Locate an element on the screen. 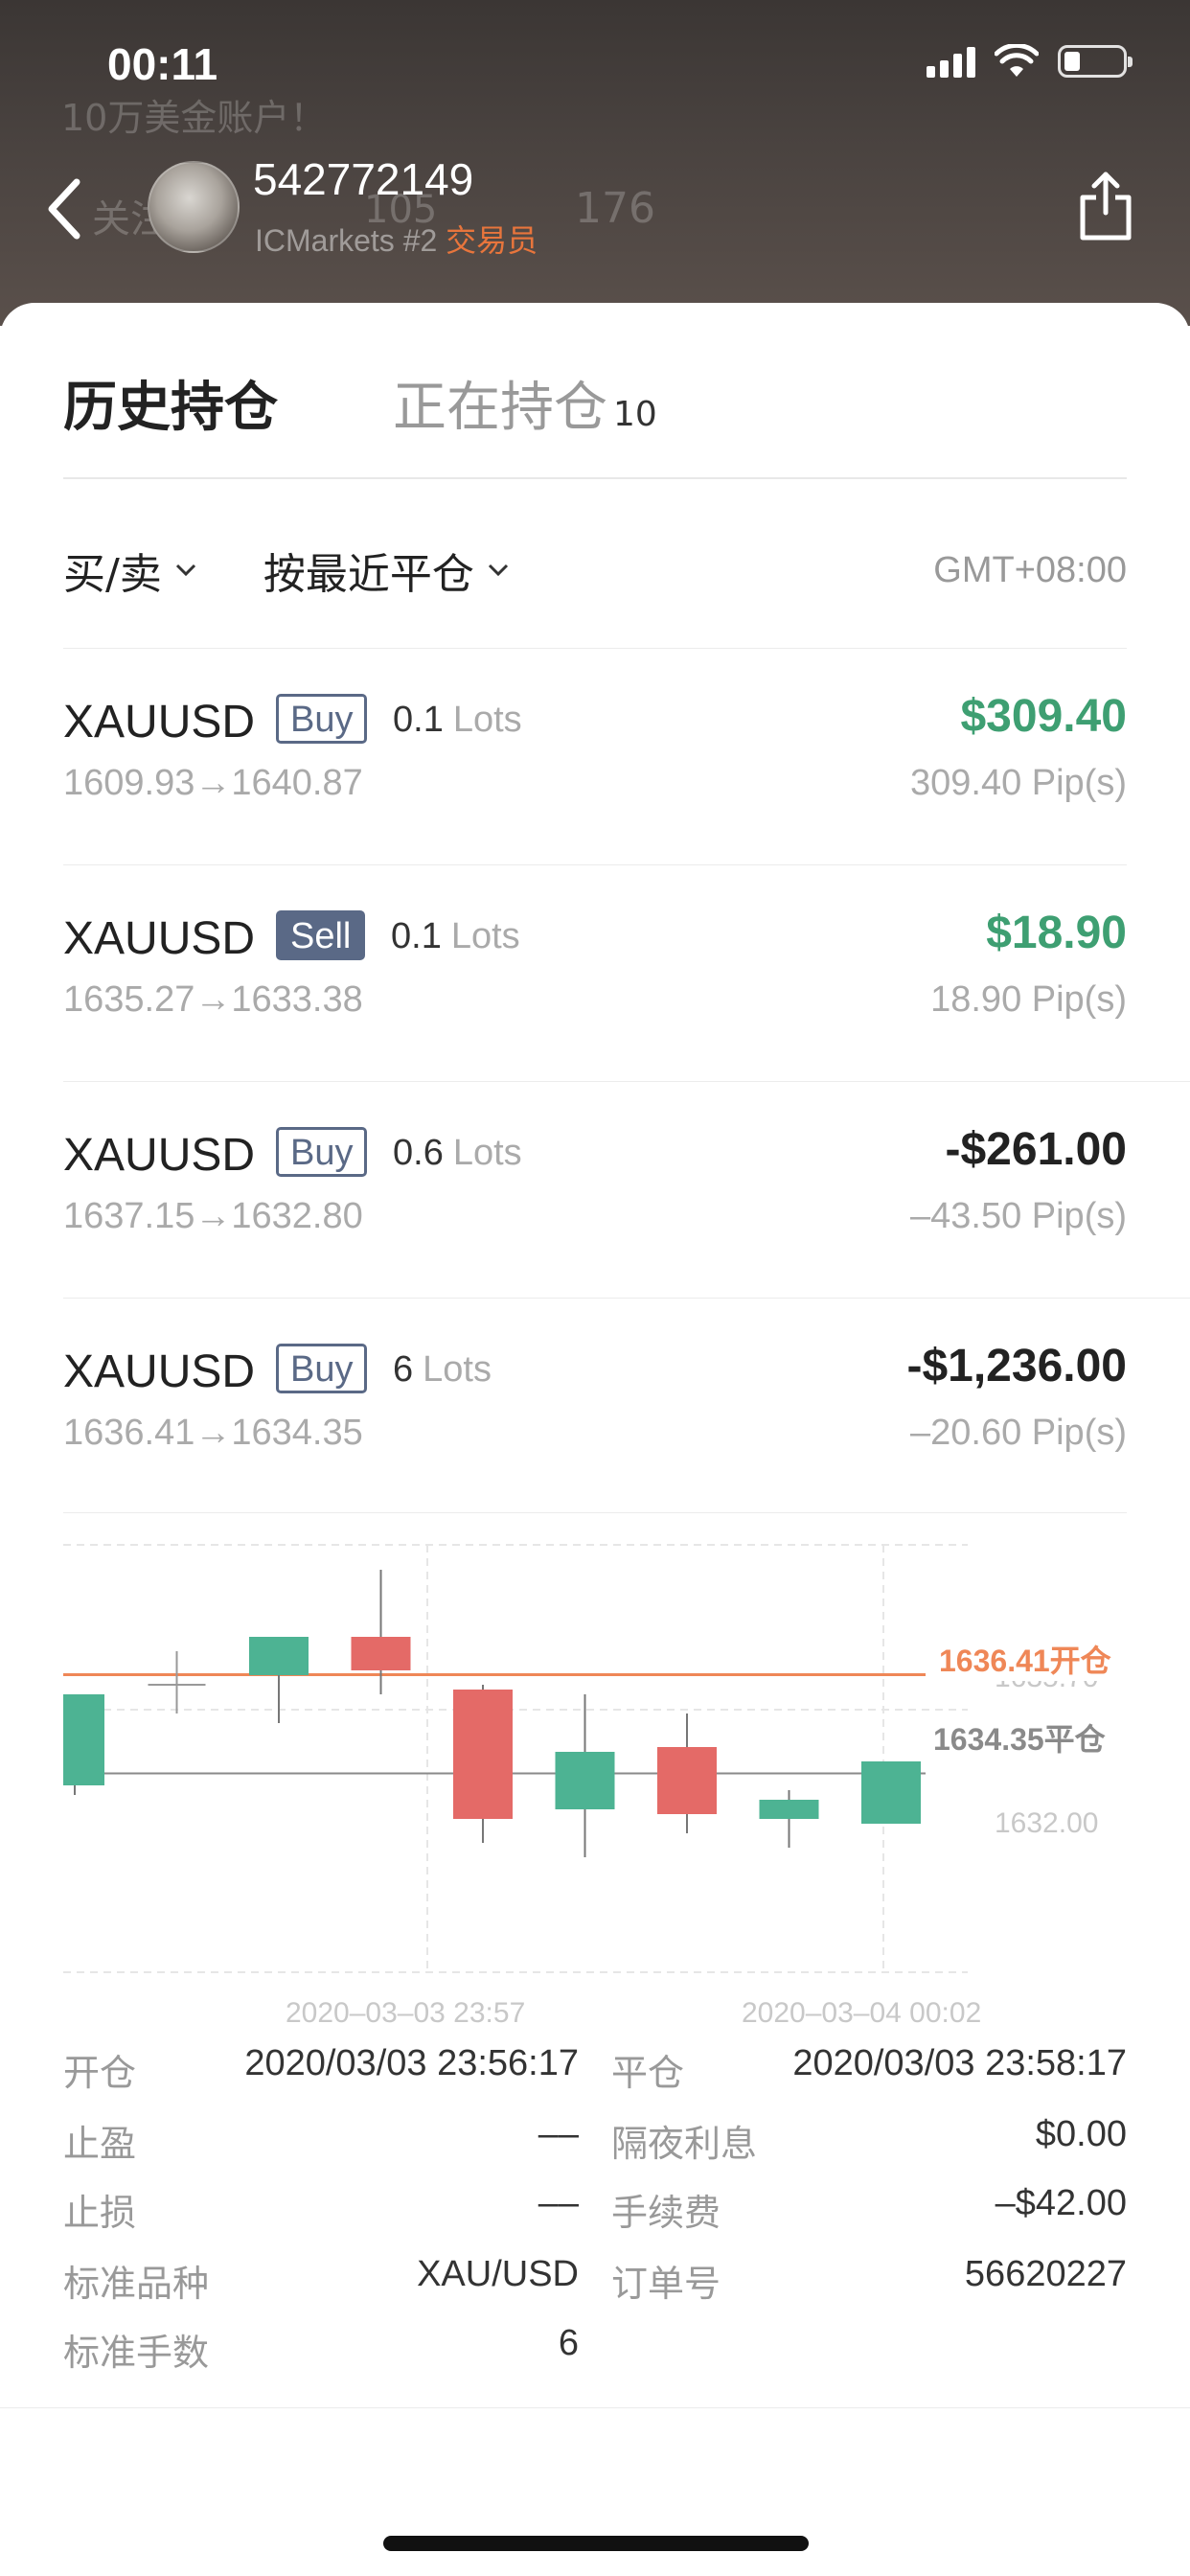  details-divider is located at coordinates (595, 2407).